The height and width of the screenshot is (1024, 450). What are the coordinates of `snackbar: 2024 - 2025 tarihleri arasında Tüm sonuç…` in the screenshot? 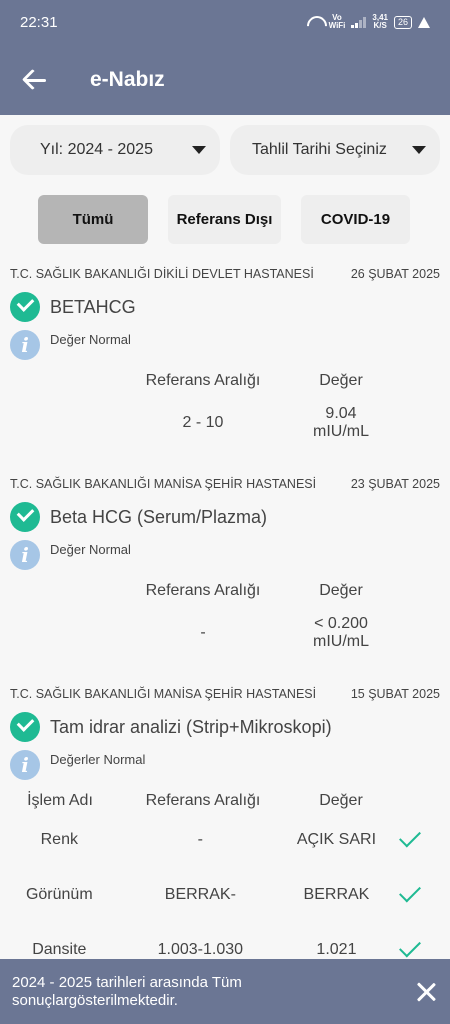 It's located at (225, 991).